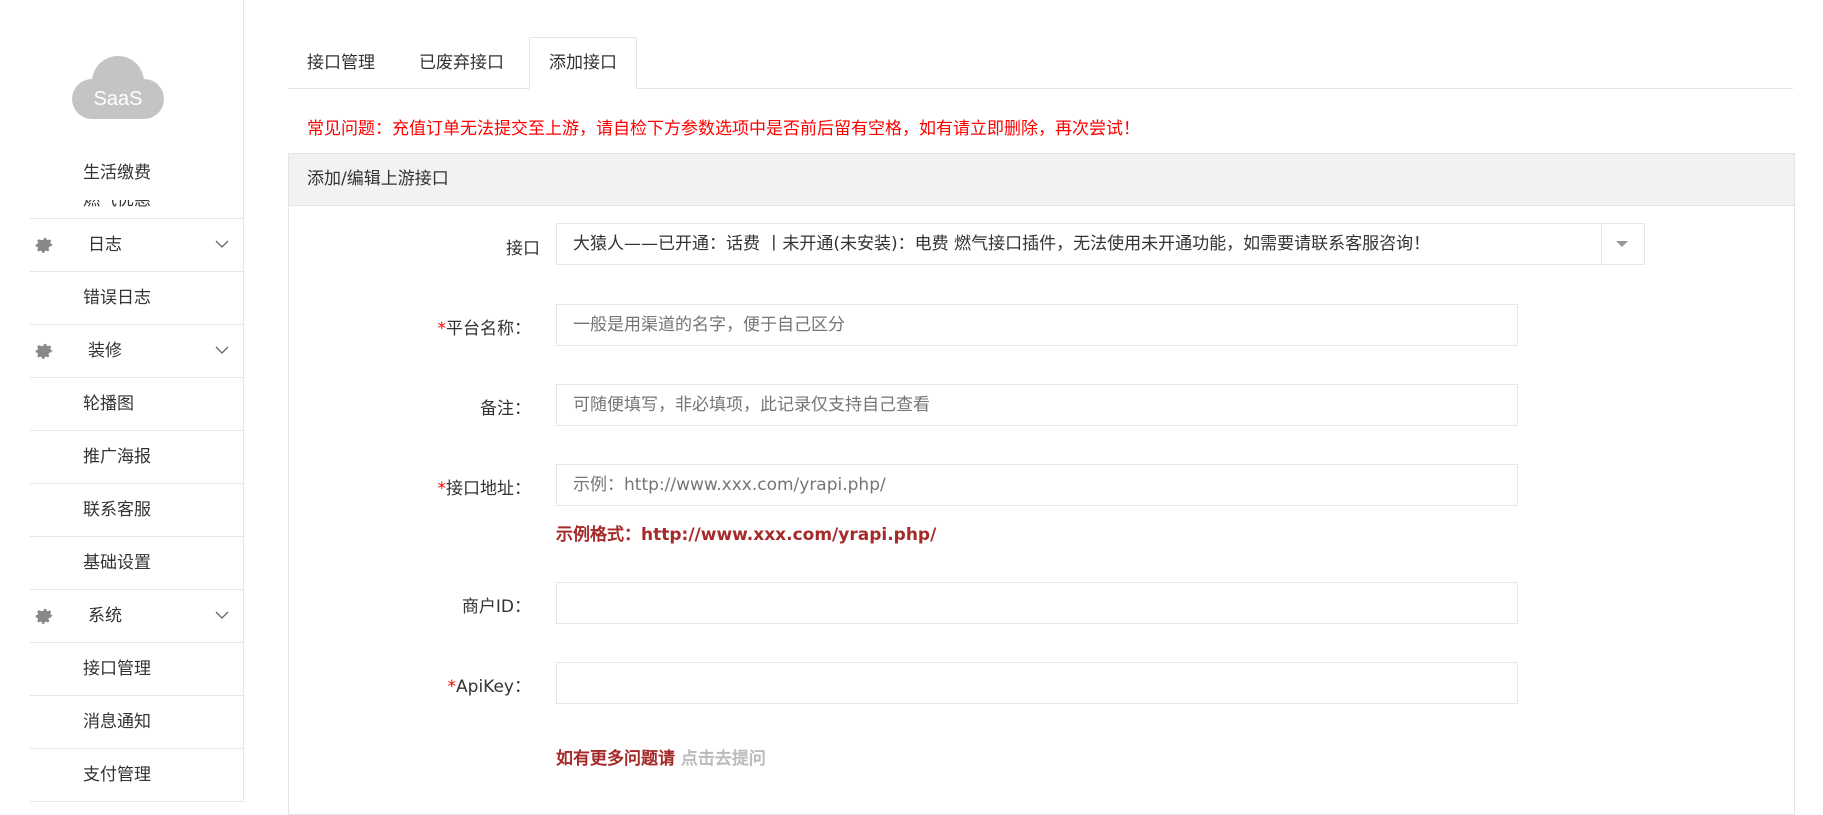  What do you see at coordinates (136, 616) in the screenshot?
I see `sidebar-group-system: 系统` at bounding box center [136, 616].